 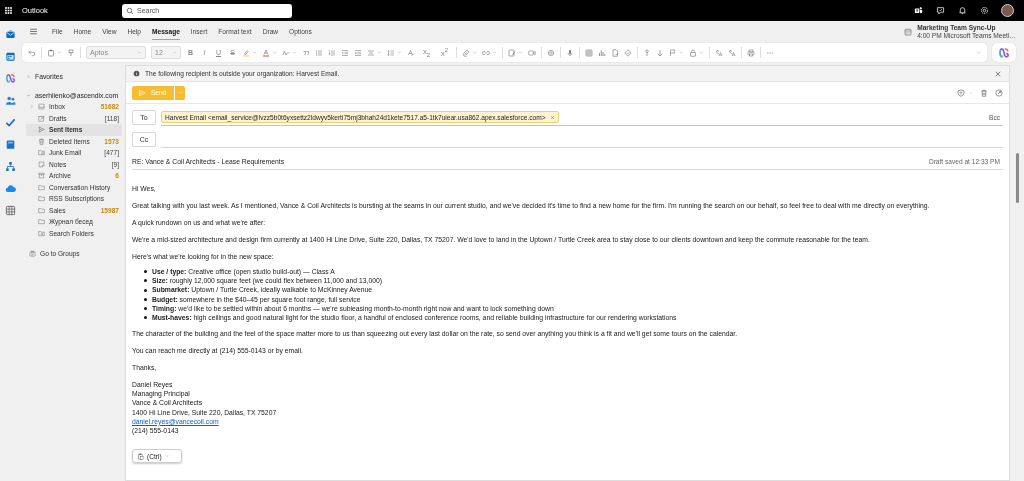 What do you see at coordinates (10, 144) in the screenshot?
I see `book-icon` at bounding box center [10, 144].